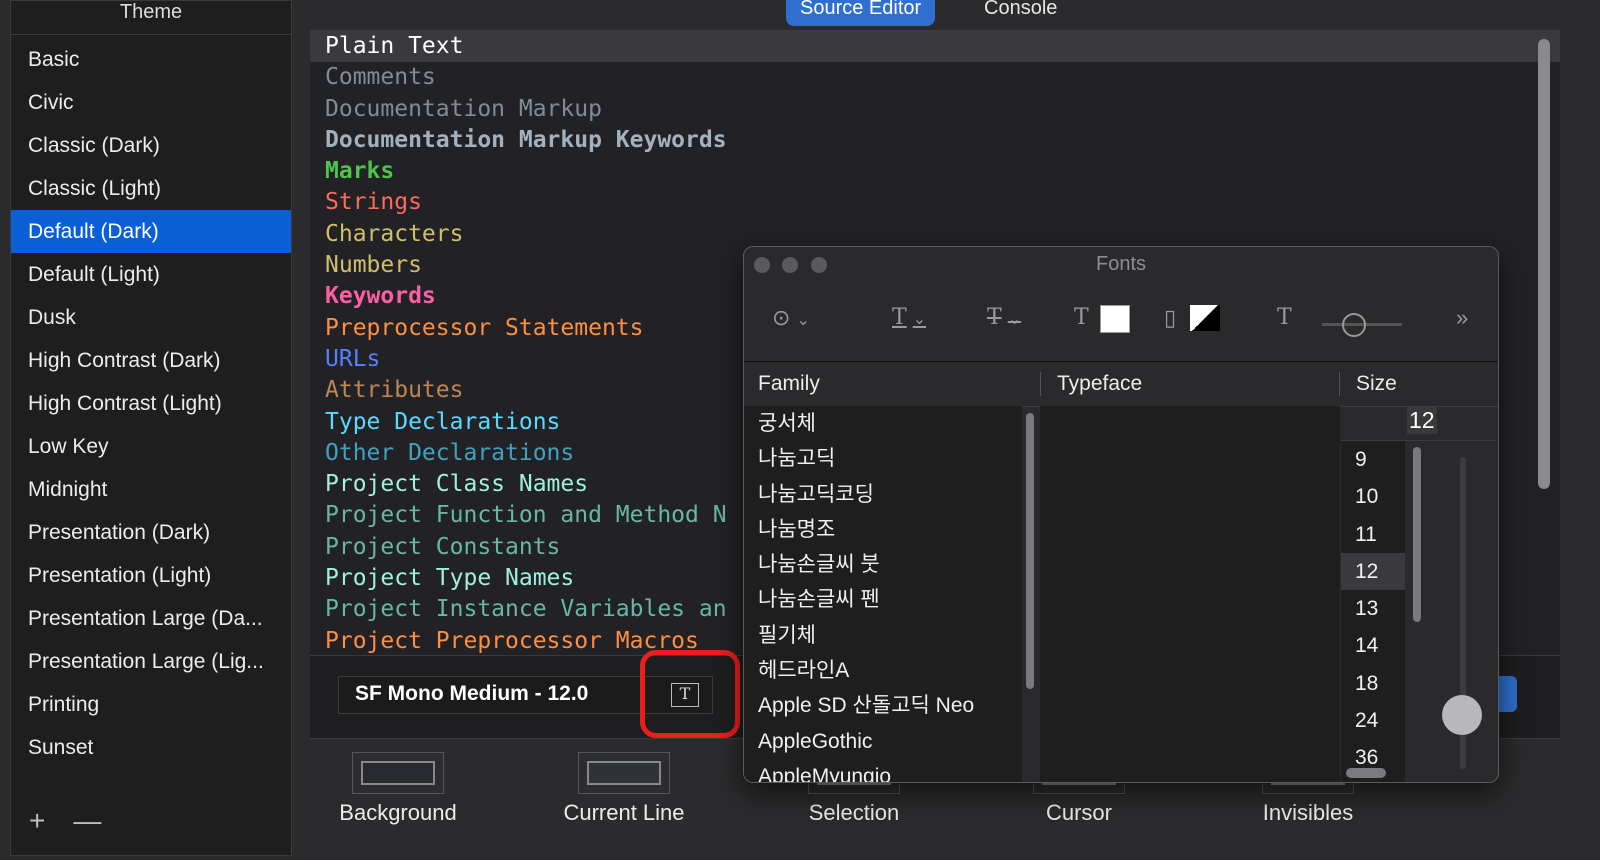 The image size is (1600, 860). What do you see at coordinates (1020, 13) in the screenshot?
I see `tab-console: Console` at bounding box center [1020, 13].